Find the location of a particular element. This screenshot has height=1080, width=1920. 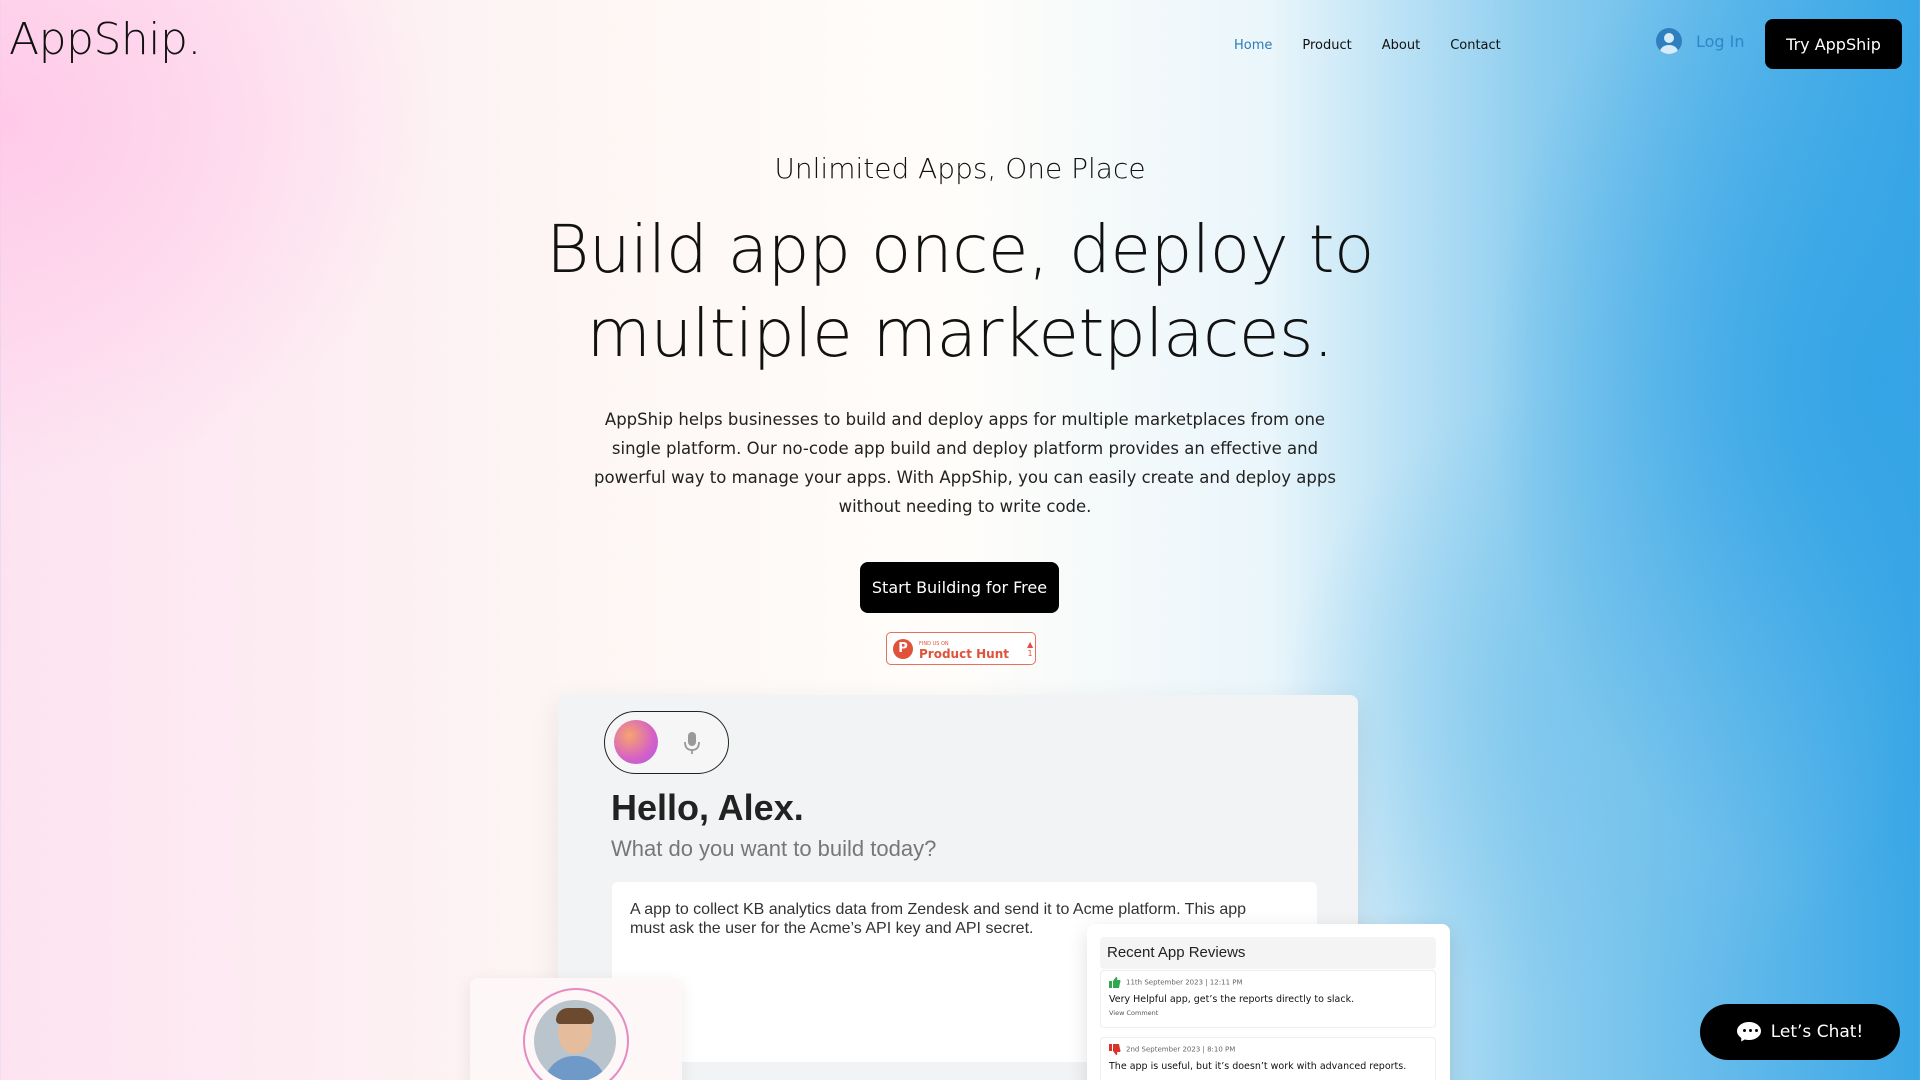

avatar is located at coordinates (575, 1040).